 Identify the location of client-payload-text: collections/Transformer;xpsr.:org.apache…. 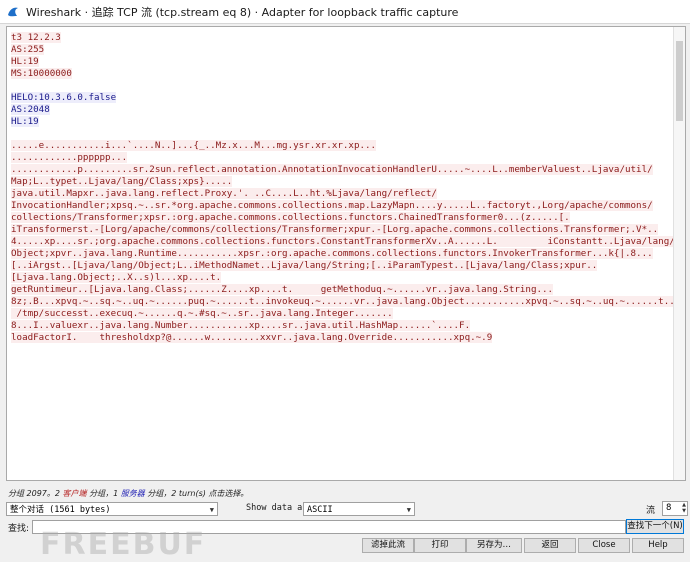
(290, 217).